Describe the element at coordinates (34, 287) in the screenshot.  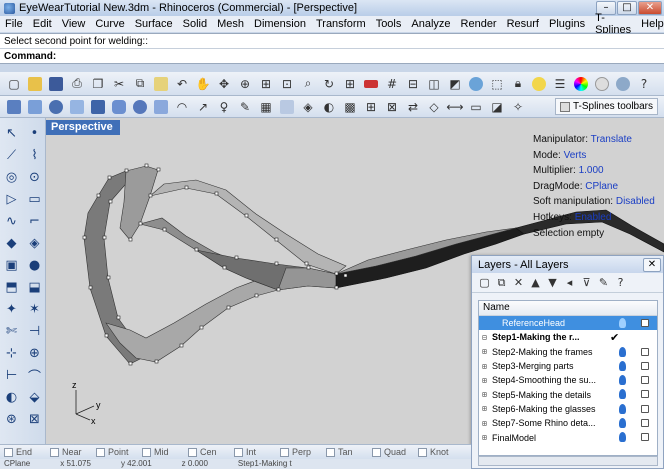
I see `boolean-icon: ⬓` at that location.